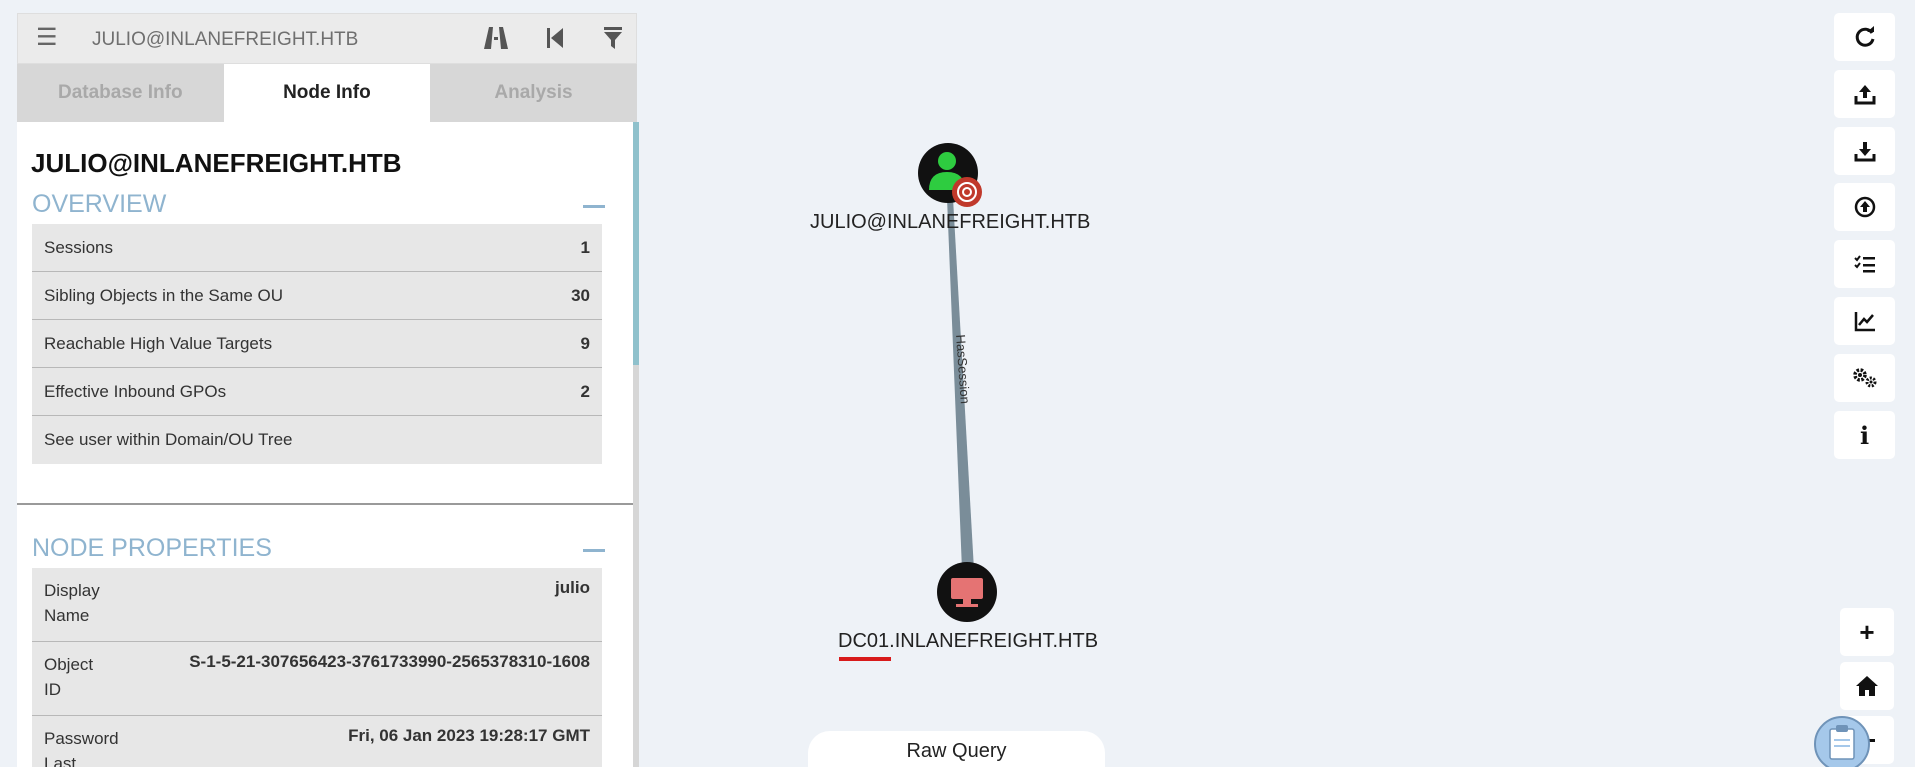  Describe the element at coordinates (1844, 741) in the screenshot. I see `clipboard-icon` at that location.